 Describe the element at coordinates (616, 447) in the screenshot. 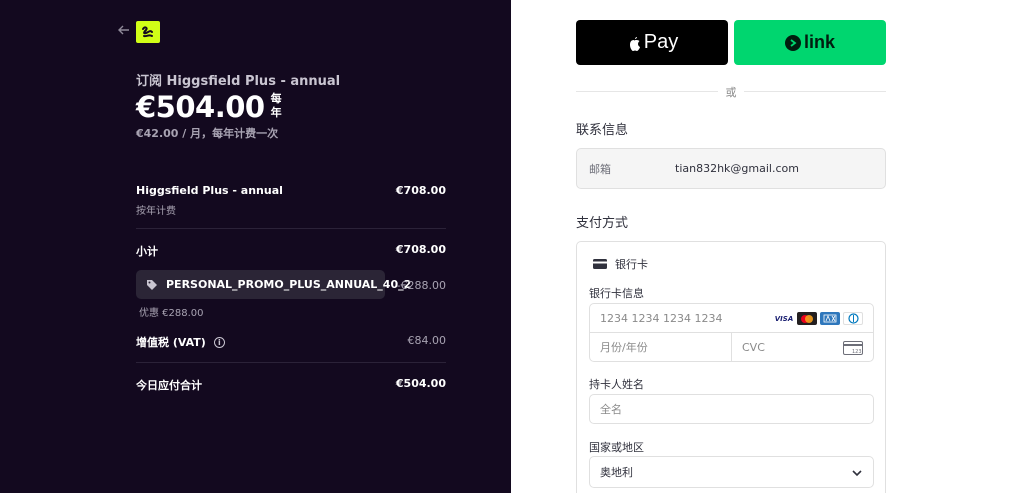

I see `country-label: 国家或地区` at that location.